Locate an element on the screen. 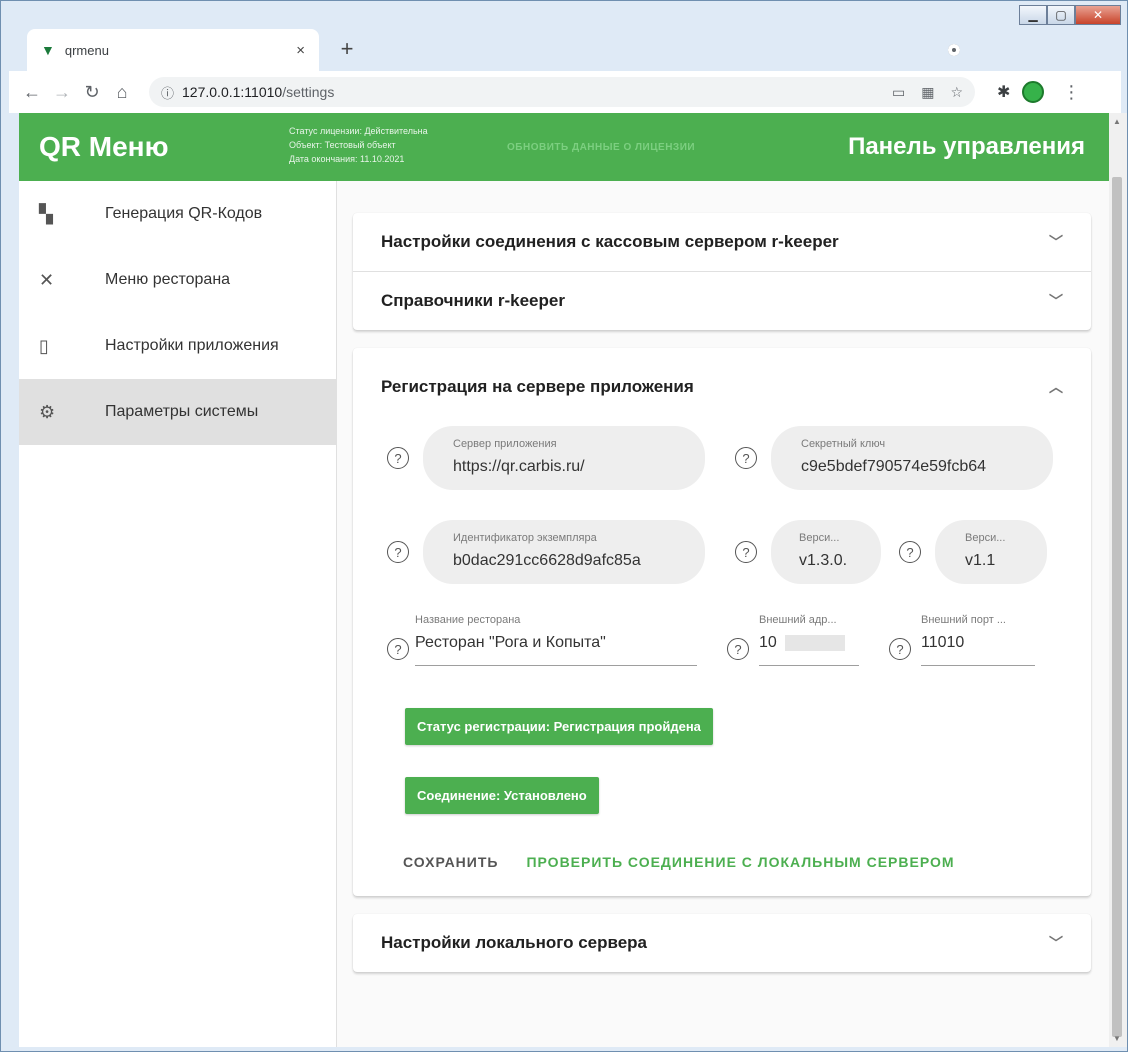 This screenshot has width=1128, height=1052. connection-status-badge: Соединение: Установлено is located at coordinates (502, 795).